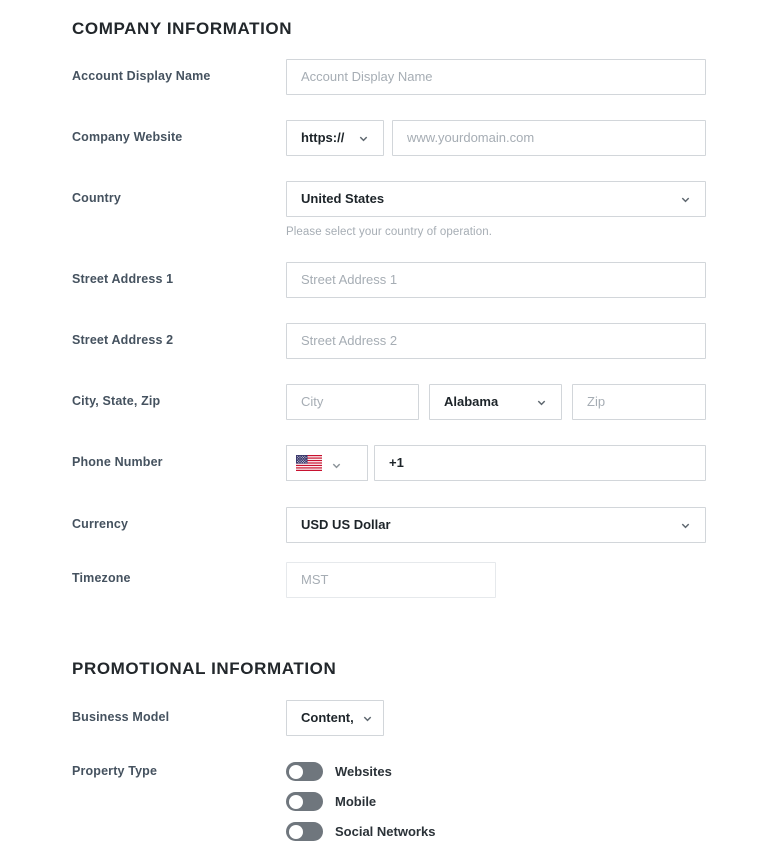  What do you see at coordinates (117, 462) in the screenshot?
I see `label-phone-number: Phone Number` at bounding box center [117, 462].